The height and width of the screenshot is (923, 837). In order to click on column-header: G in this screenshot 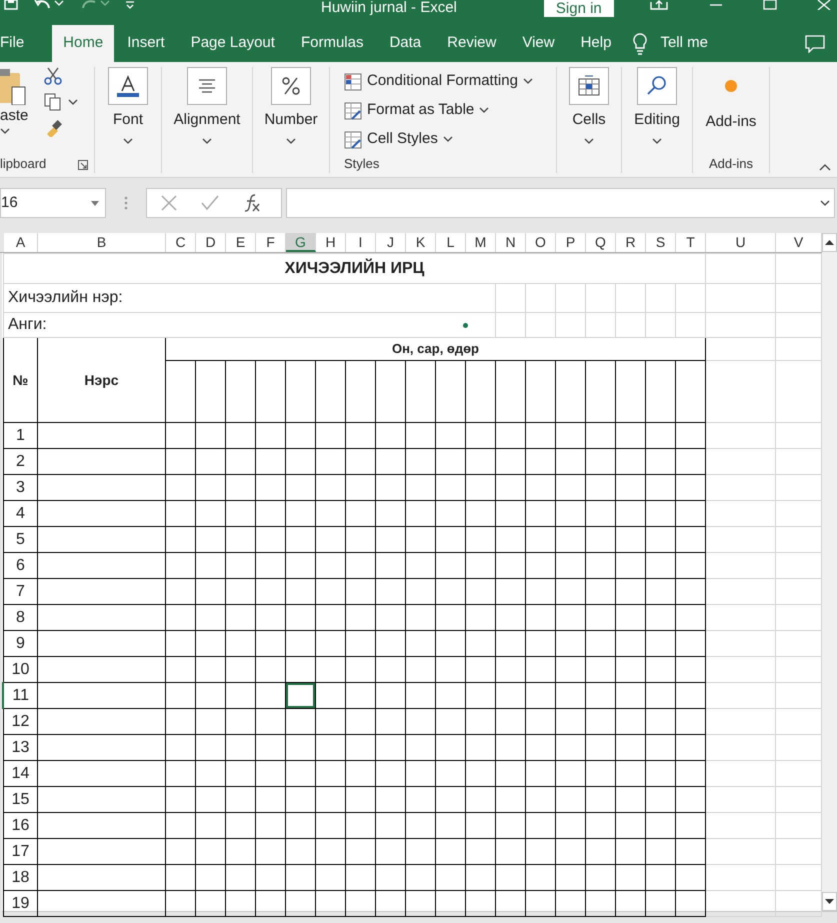, I will do `click(301, 242)`.